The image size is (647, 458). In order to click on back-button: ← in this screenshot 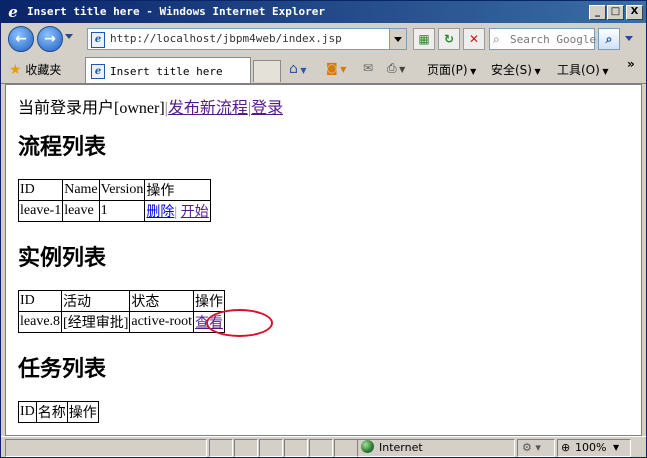, I will do `click(21, 39)`.